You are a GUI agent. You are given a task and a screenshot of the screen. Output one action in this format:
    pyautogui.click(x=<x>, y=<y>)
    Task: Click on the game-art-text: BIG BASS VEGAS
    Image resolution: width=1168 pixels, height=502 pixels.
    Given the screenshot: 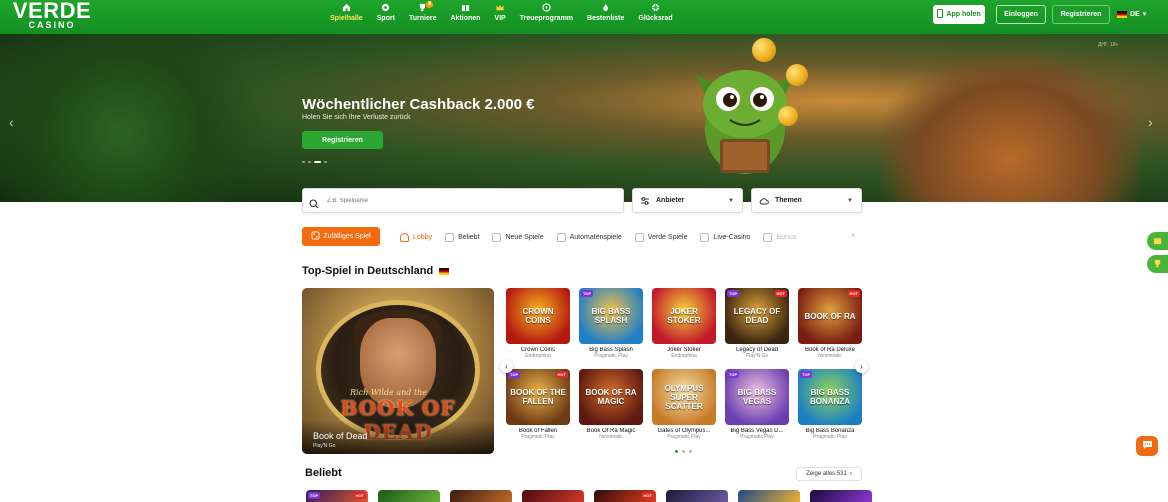 What is the action you would take?
    pyautogui.click(x=757, y=397)
    